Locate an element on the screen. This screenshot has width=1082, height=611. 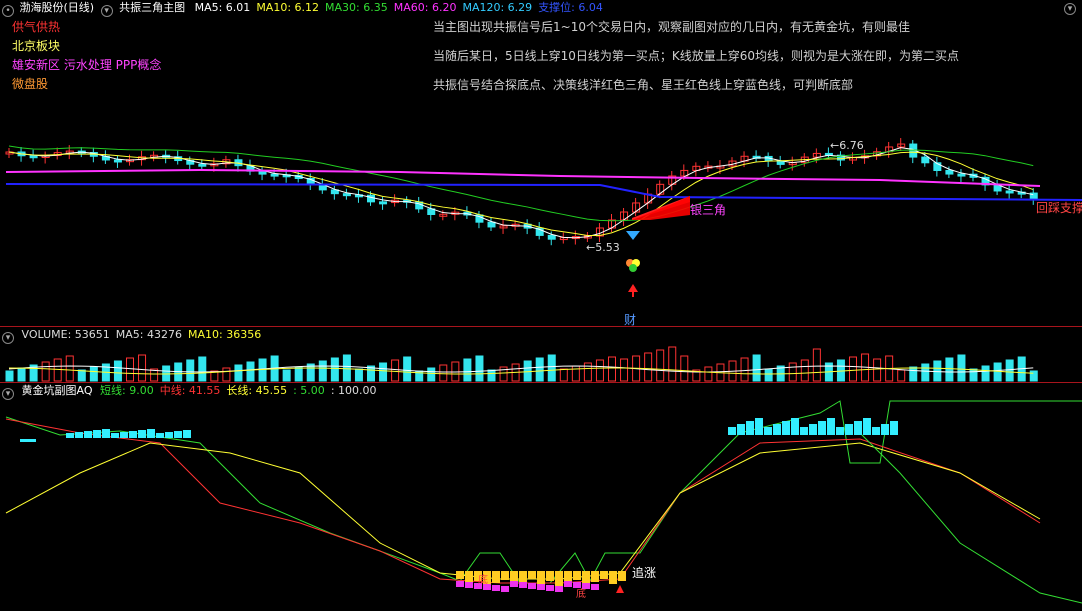
ma5-line is located at coordinates (521, 193).